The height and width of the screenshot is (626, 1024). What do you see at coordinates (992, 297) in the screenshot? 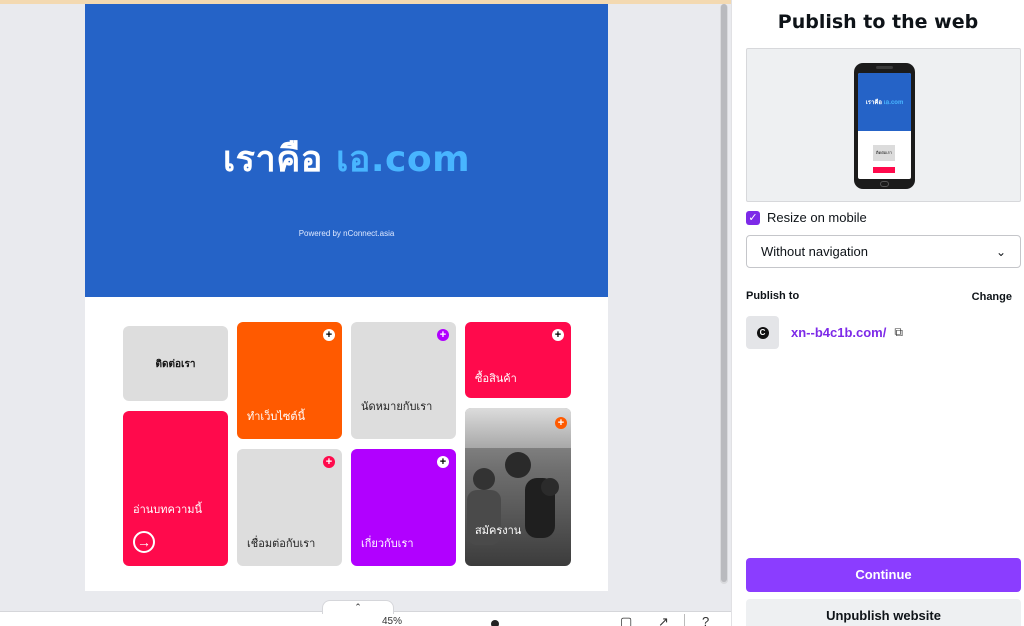
I see `change-domain-button: Change` at bounding box center [992, 297].